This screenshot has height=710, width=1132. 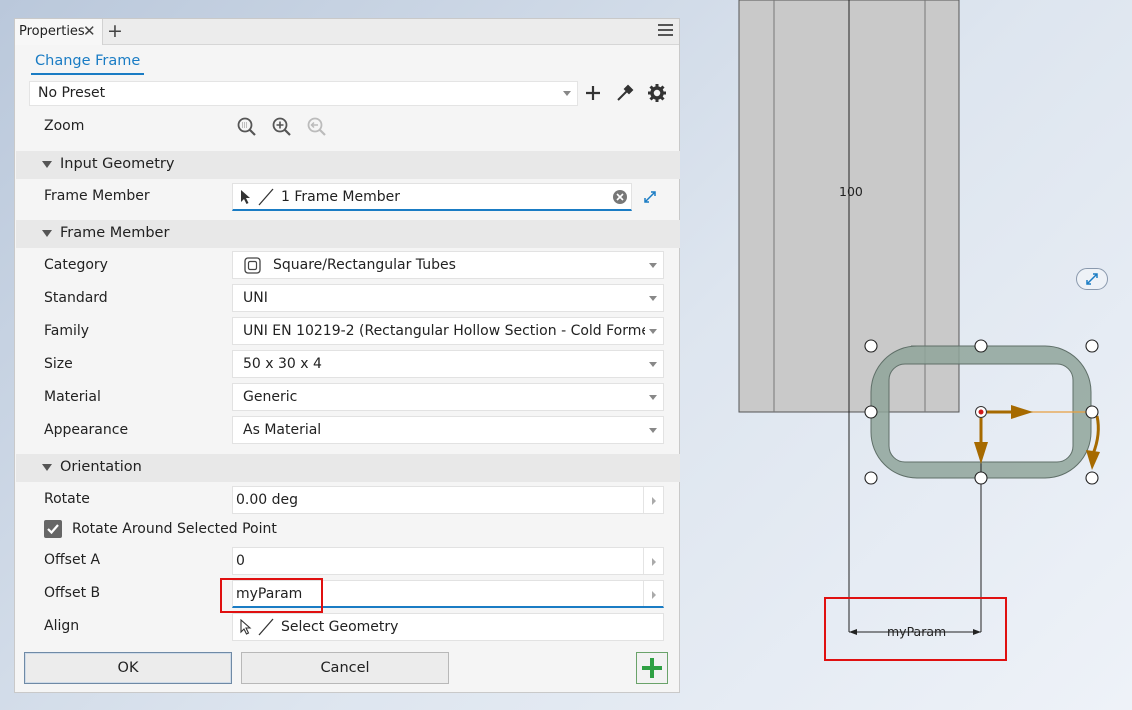 I want to click on rotate-around-checkbox, so click(x=53, y=529).